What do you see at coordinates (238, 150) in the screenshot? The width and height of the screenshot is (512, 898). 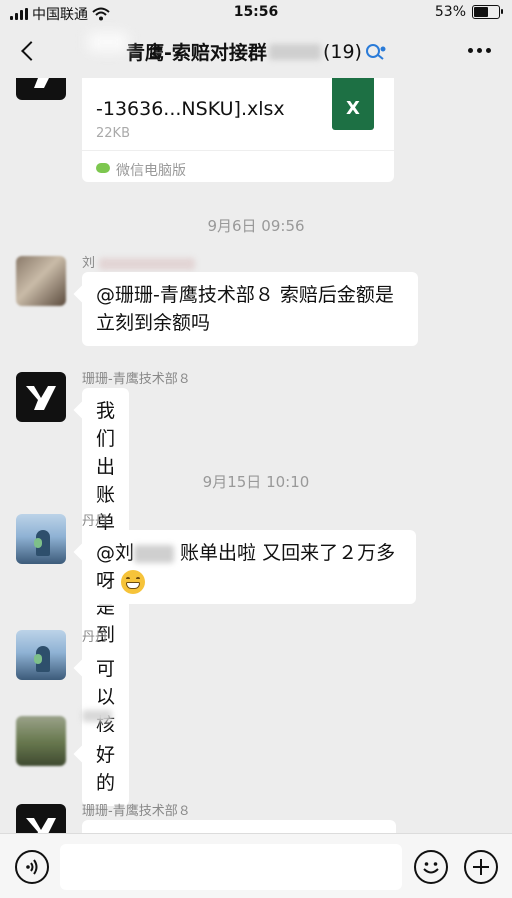 I see `divider` at bounding box center [238, 150].